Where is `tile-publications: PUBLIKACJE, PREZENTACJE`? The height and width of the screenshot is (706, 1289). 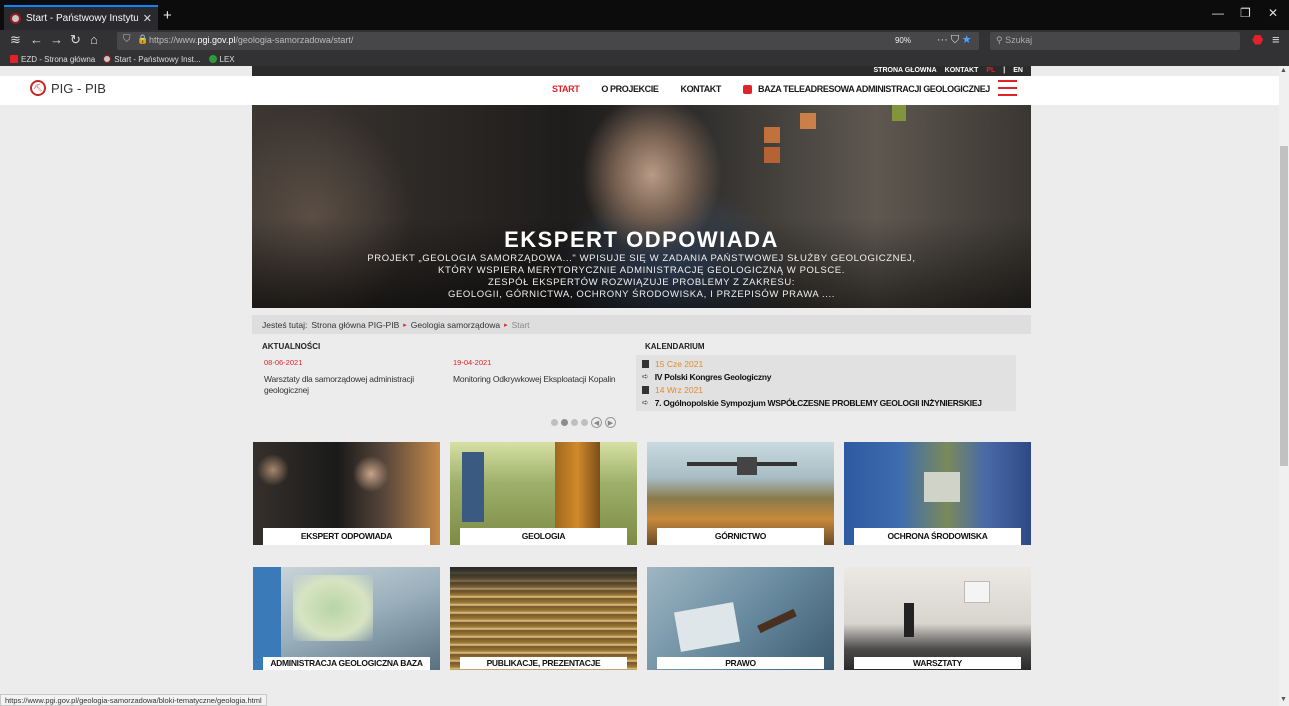
tile-publications: PUBLIKACJE, PREZENTACJE is located at coordinates (543, 618).